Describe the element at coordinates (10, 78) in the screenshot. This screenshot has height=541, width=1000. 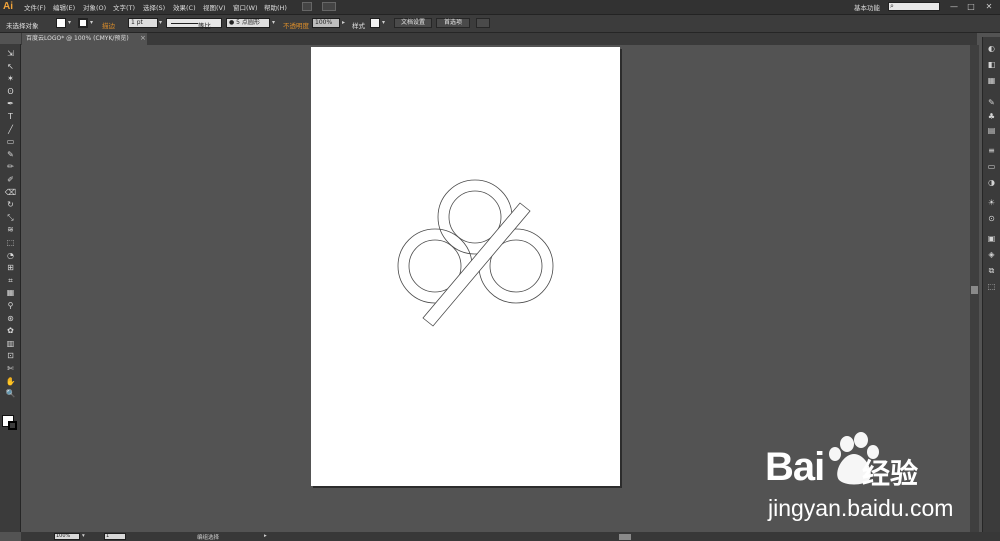
I see `magic-wand-icon: ✶` at that location.